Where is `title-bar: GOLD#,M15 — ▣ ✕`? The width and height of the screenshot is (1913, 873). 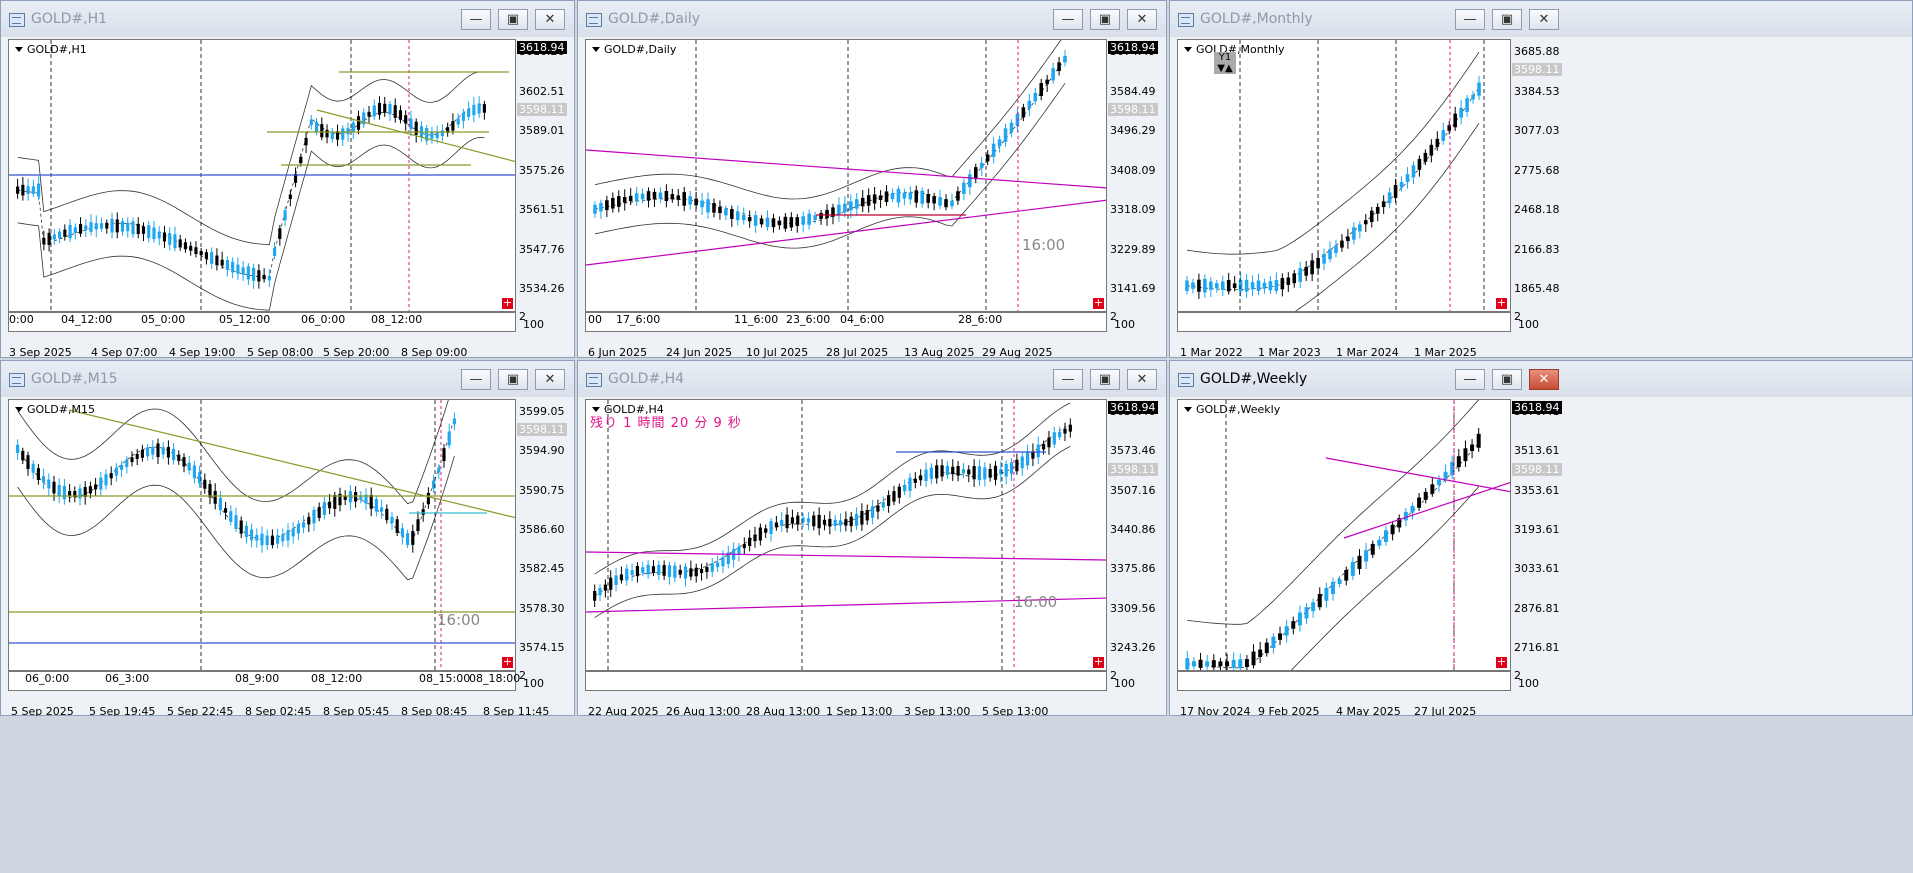
title-bar: GOLD#,M15 — ▣ ✕ is located at coordinates (287, 379).